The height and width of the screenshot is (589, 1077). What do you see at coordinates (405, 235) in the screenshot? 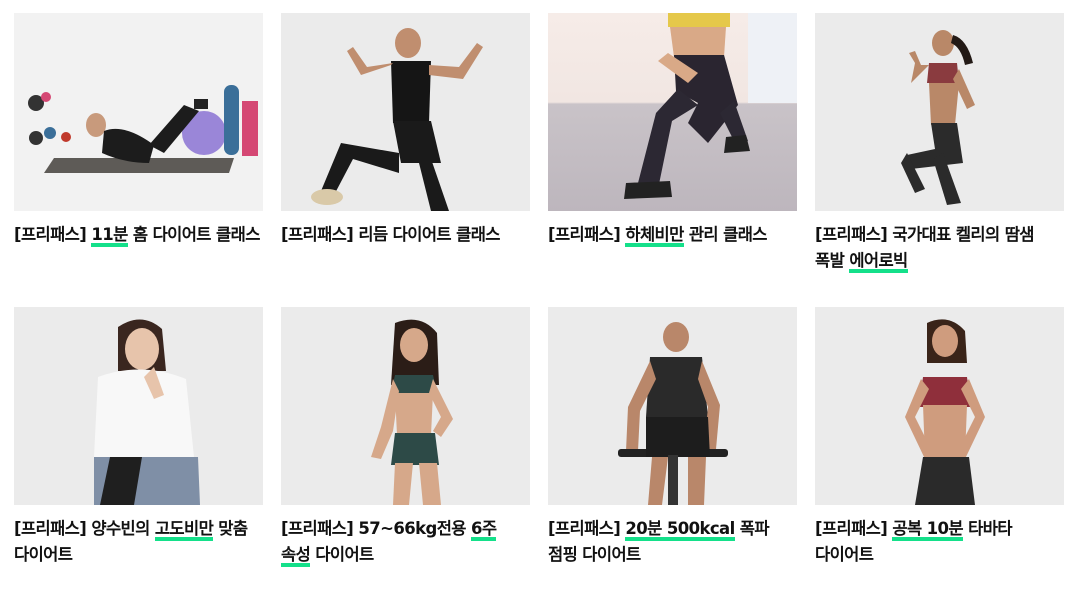
I see `class-title: [프리패스] 리듬 다이어트 클래스` at bounding box center [405, 235].